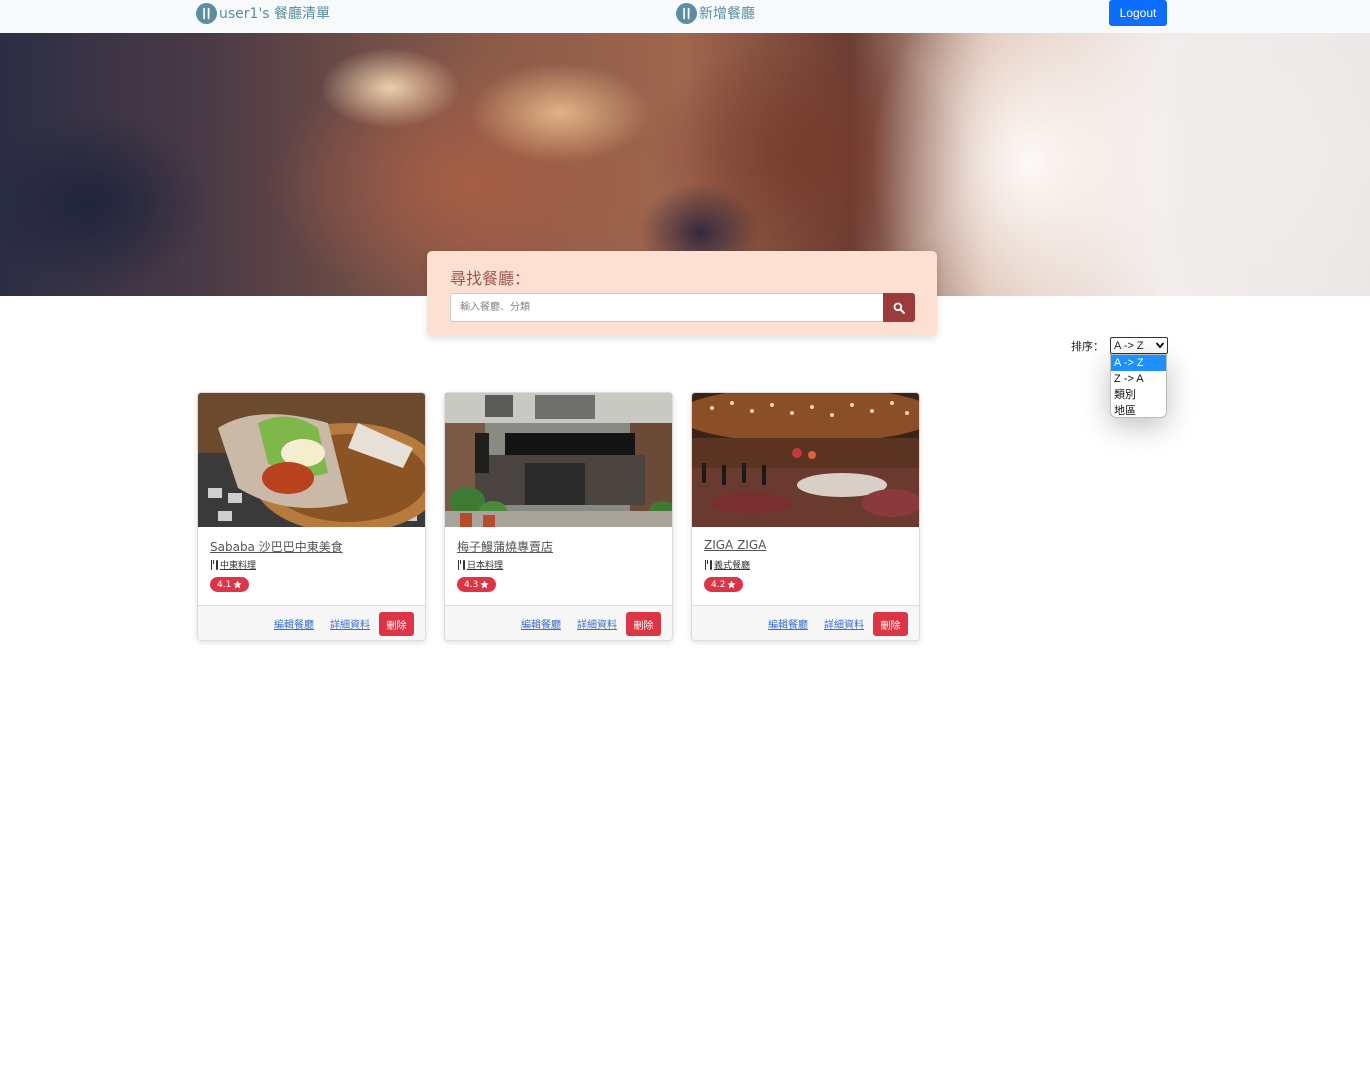 The height and width of the screenshot is (1074, 1370). Describe the element at coordinates (724, 584) in the screenshot. I see `rating-badge: 4.2` at that location.